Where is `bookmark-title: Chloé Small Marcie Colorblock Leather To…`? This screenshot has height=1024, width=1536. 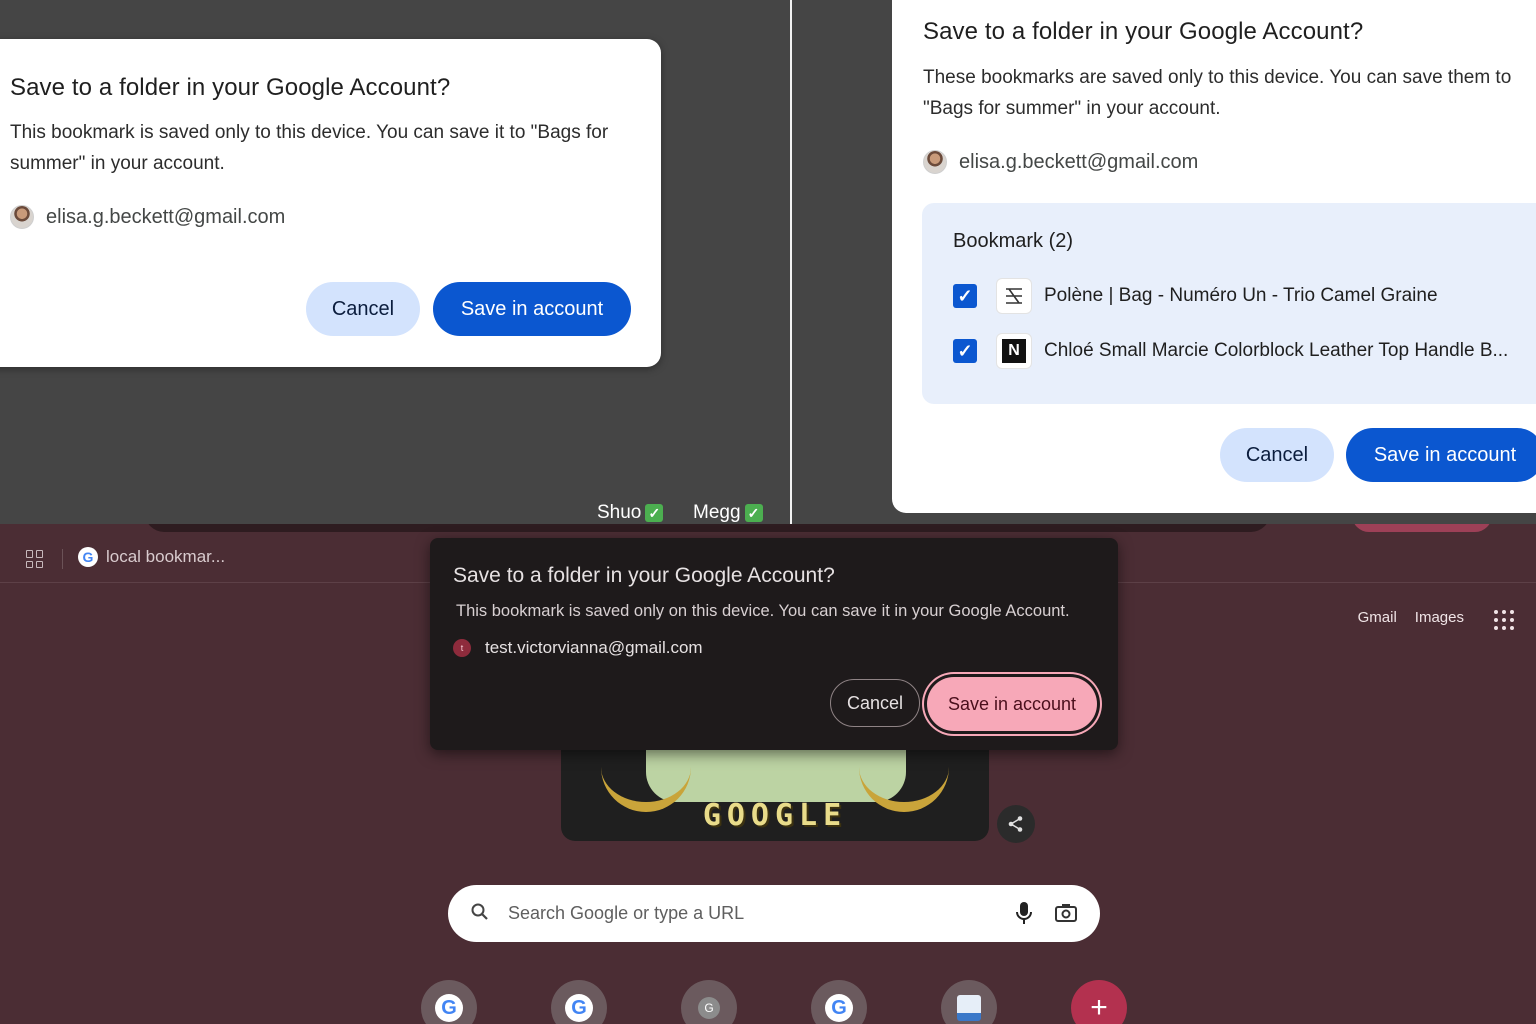 bookmark-title: Chloé Small Marcie Colorblock Leather To… is located at coordinates (1276, 350).